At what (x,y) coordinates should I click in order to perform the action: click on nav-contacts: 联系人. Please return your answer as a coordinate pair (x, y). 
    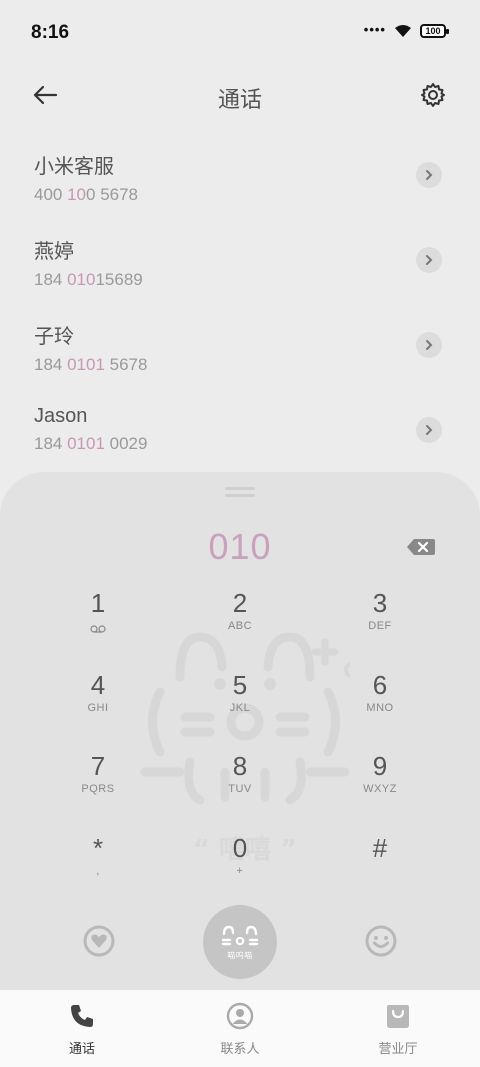
    Looking at the image, I should click on (240, 1029).